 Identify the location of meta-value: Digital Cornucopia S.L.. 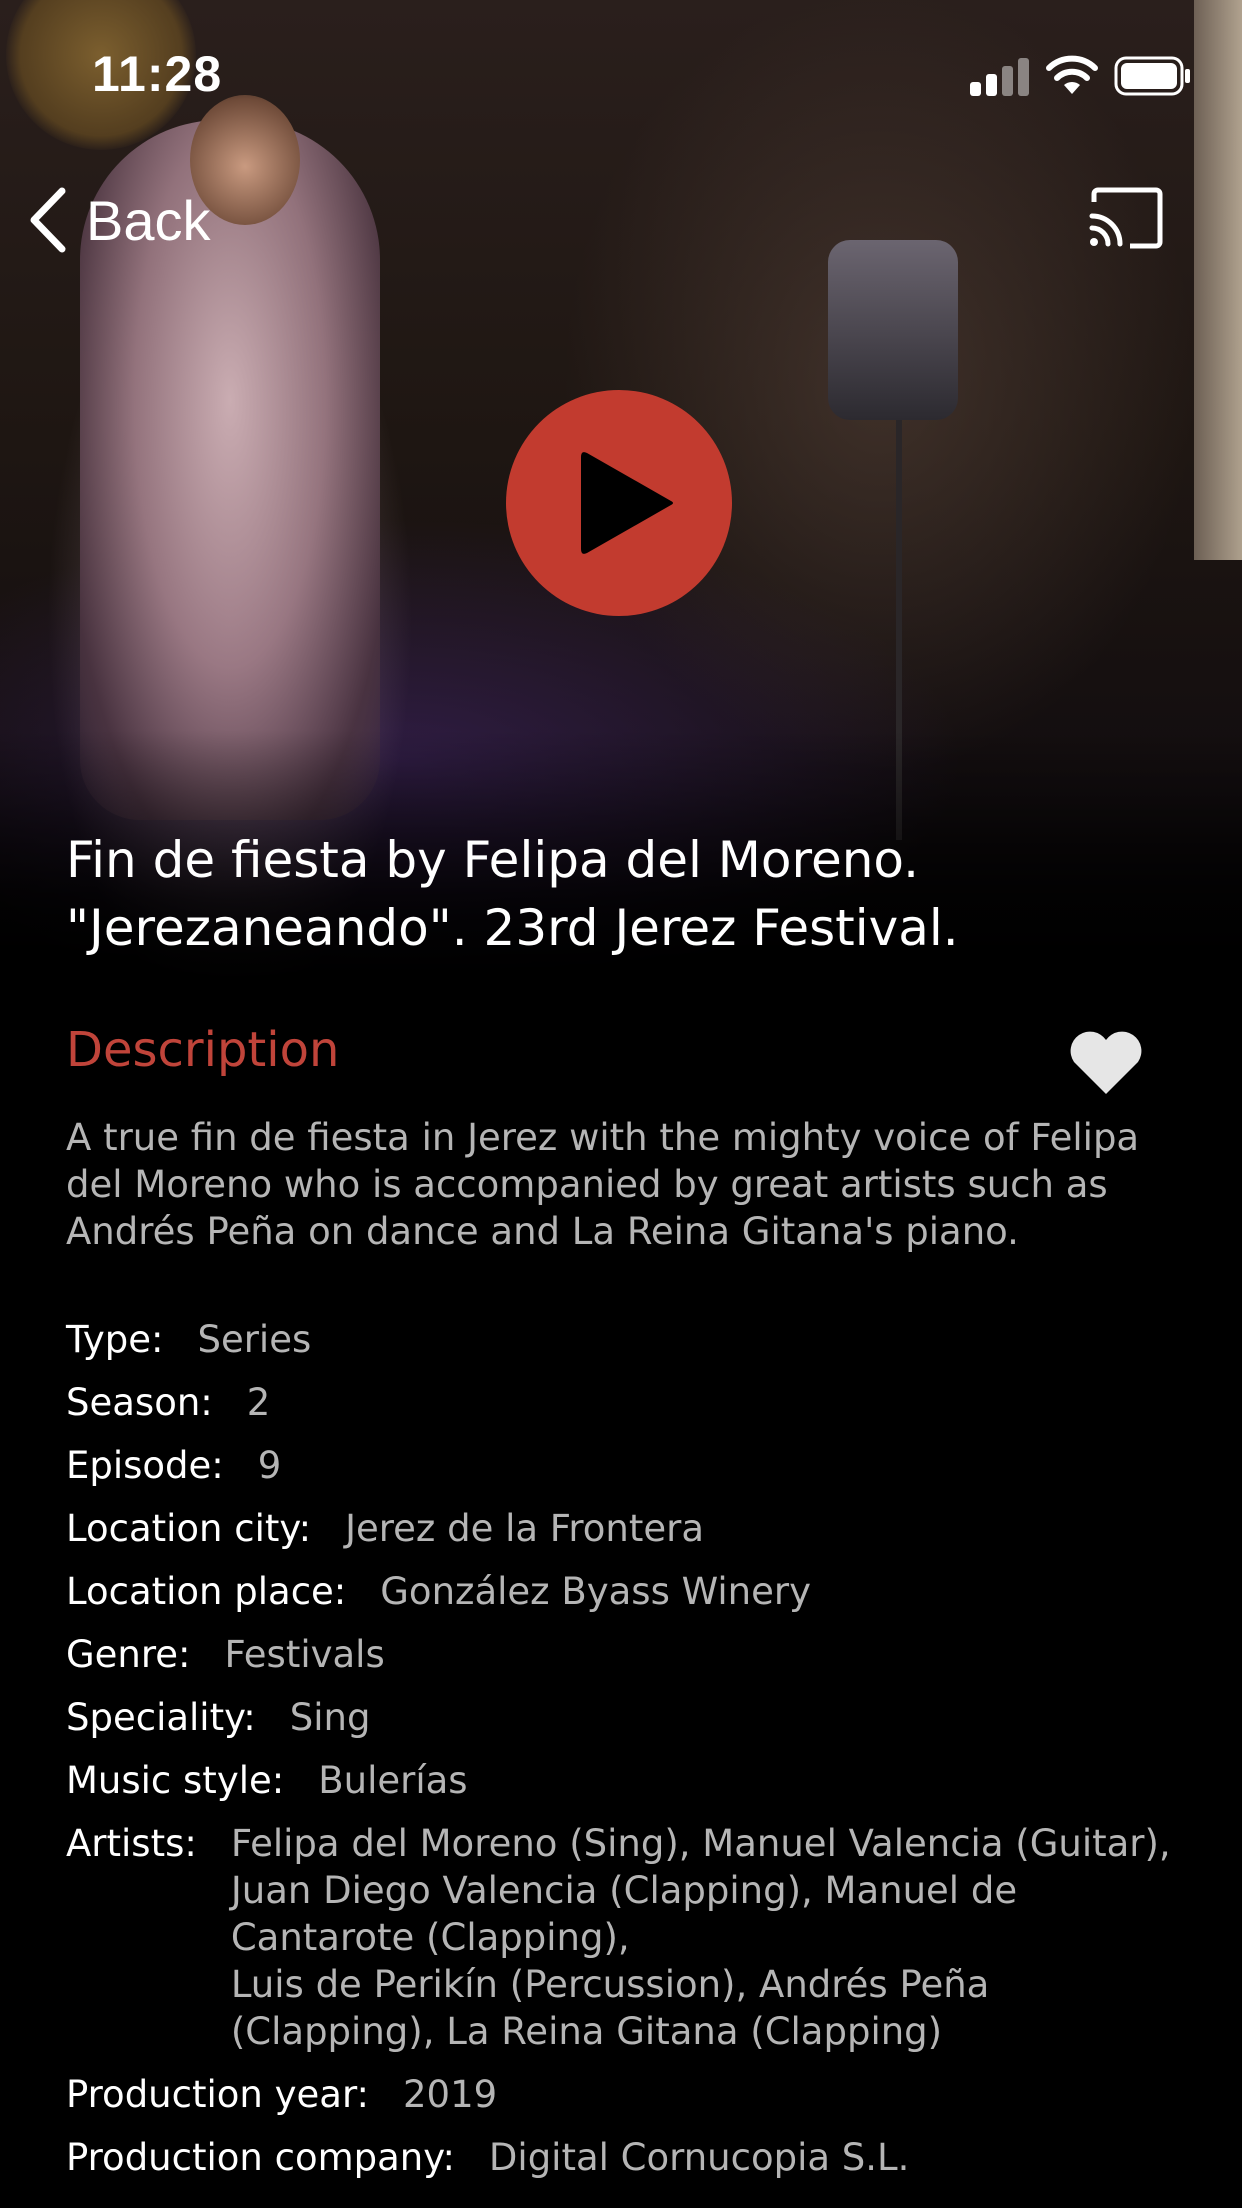
(699, 2157).